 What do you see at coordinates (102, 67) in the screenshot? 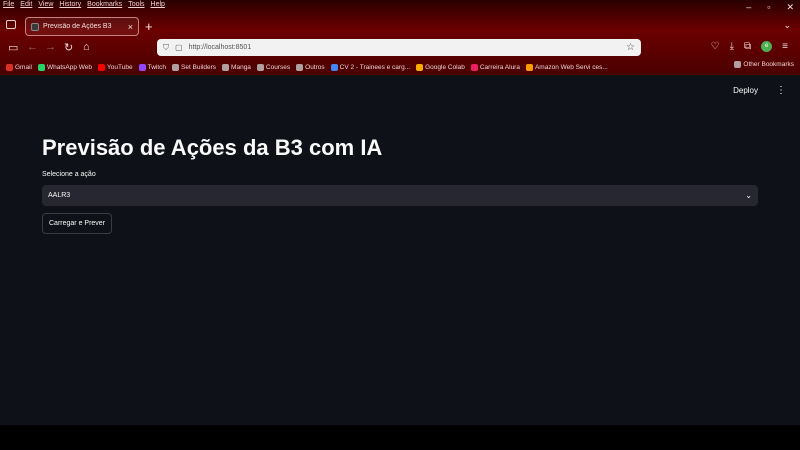
I see `youtube-icon` at bounding box center [102, 67].